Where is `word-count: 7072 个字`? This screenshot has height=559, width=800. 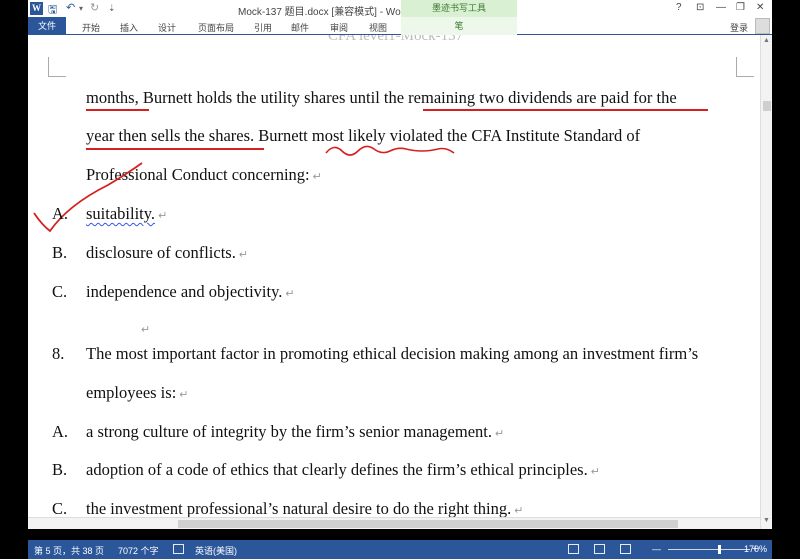 word-count: 7072 个字 is located at coordinates (138, 550).